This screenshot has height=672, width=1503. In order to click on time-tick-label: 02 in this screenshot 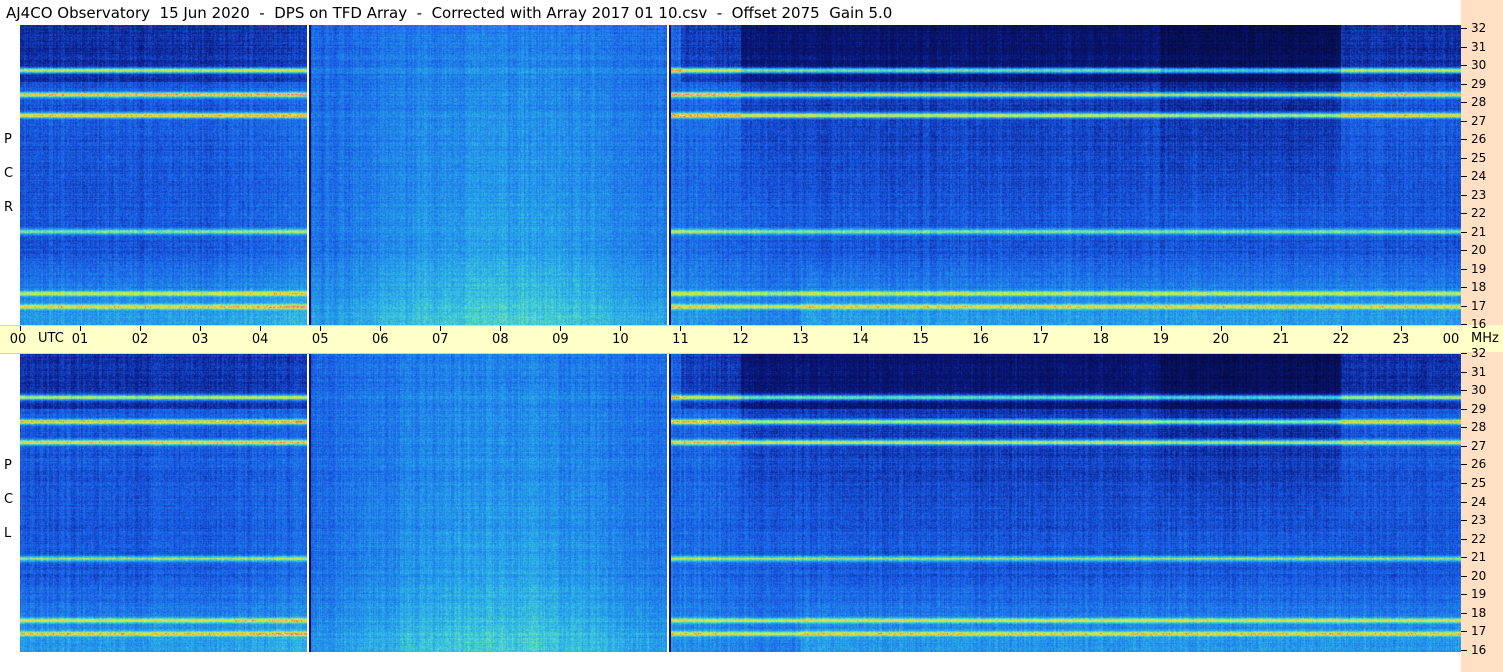, I will do `click(140, 339)`.